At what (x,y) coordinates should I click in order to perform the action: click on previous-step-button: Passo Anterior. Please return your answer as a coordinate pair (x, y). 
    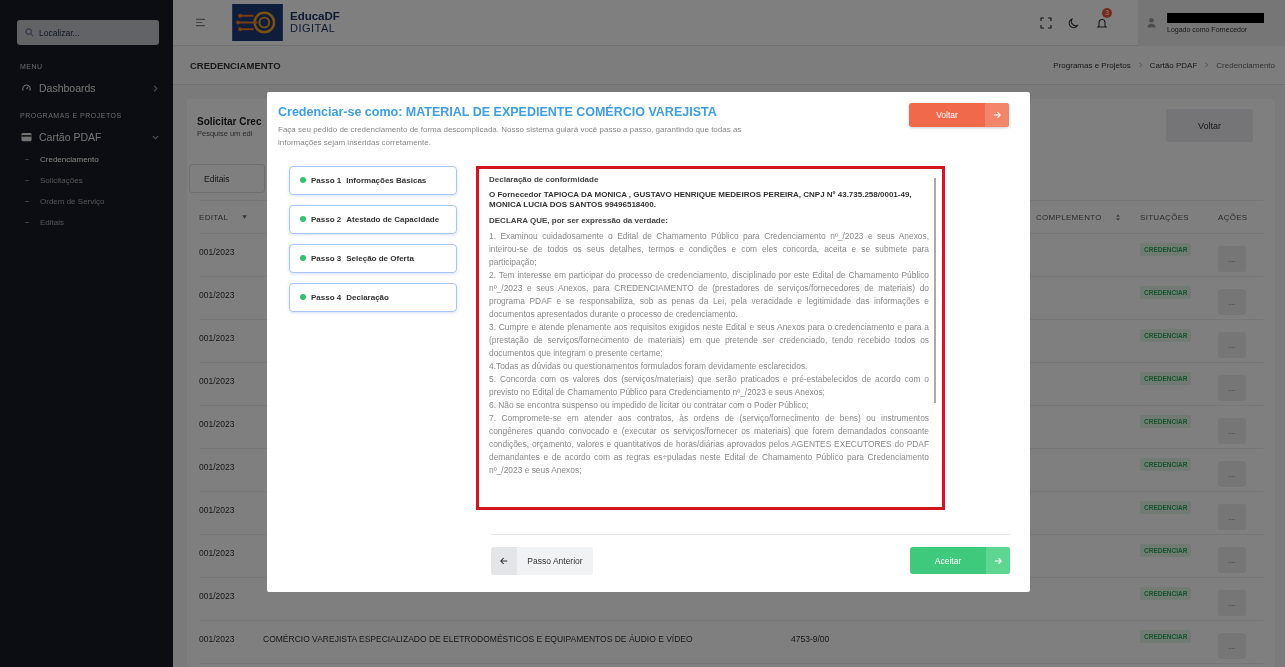
    Looking at the image, I should click on (542, 561).